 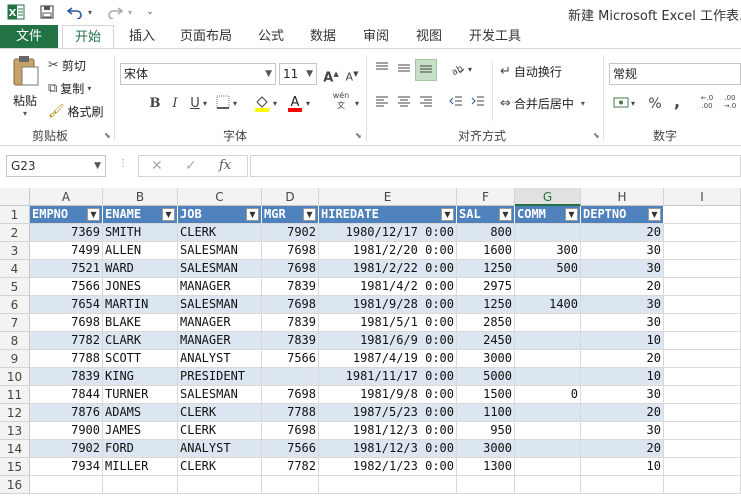 What do you see at coordinates (622, 197) in the screenshot?
I see `column-header-h: H` at bounding box center [622, 197].